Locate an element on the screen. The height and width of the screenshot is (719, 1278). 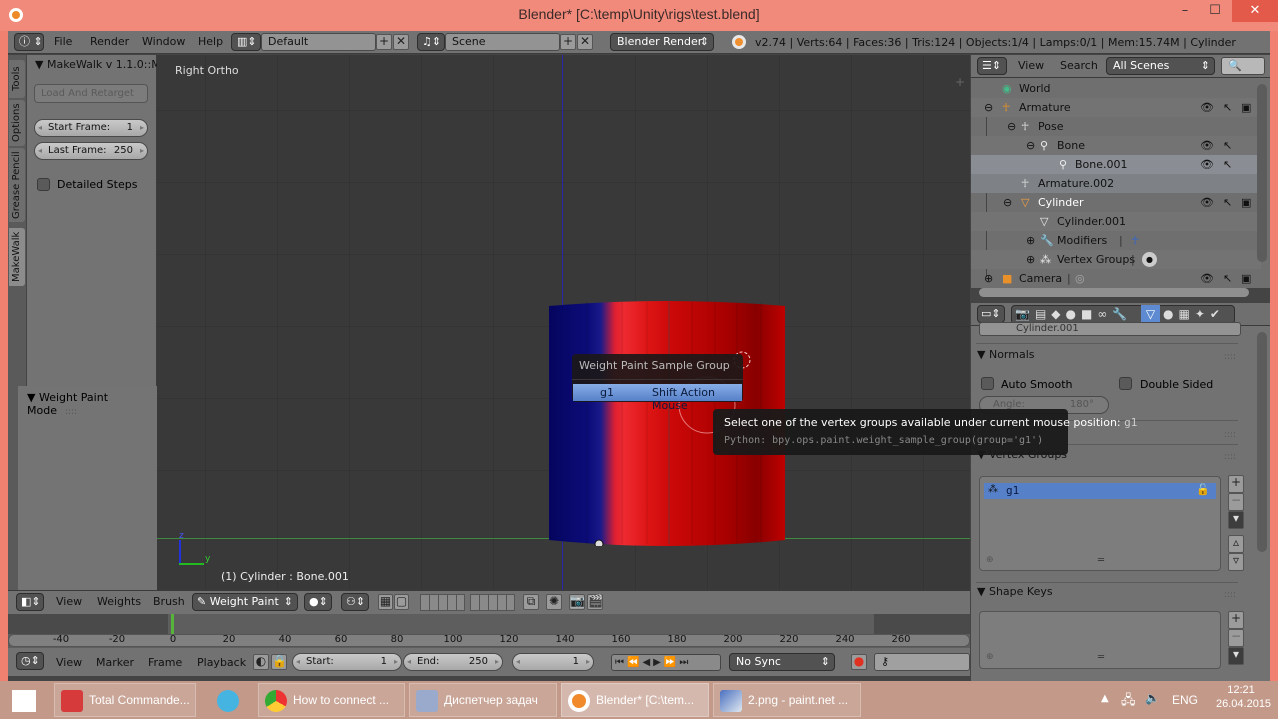
outliner-row-armature: ⊖ ☥ Armature is located at coordinates (1116, 107).